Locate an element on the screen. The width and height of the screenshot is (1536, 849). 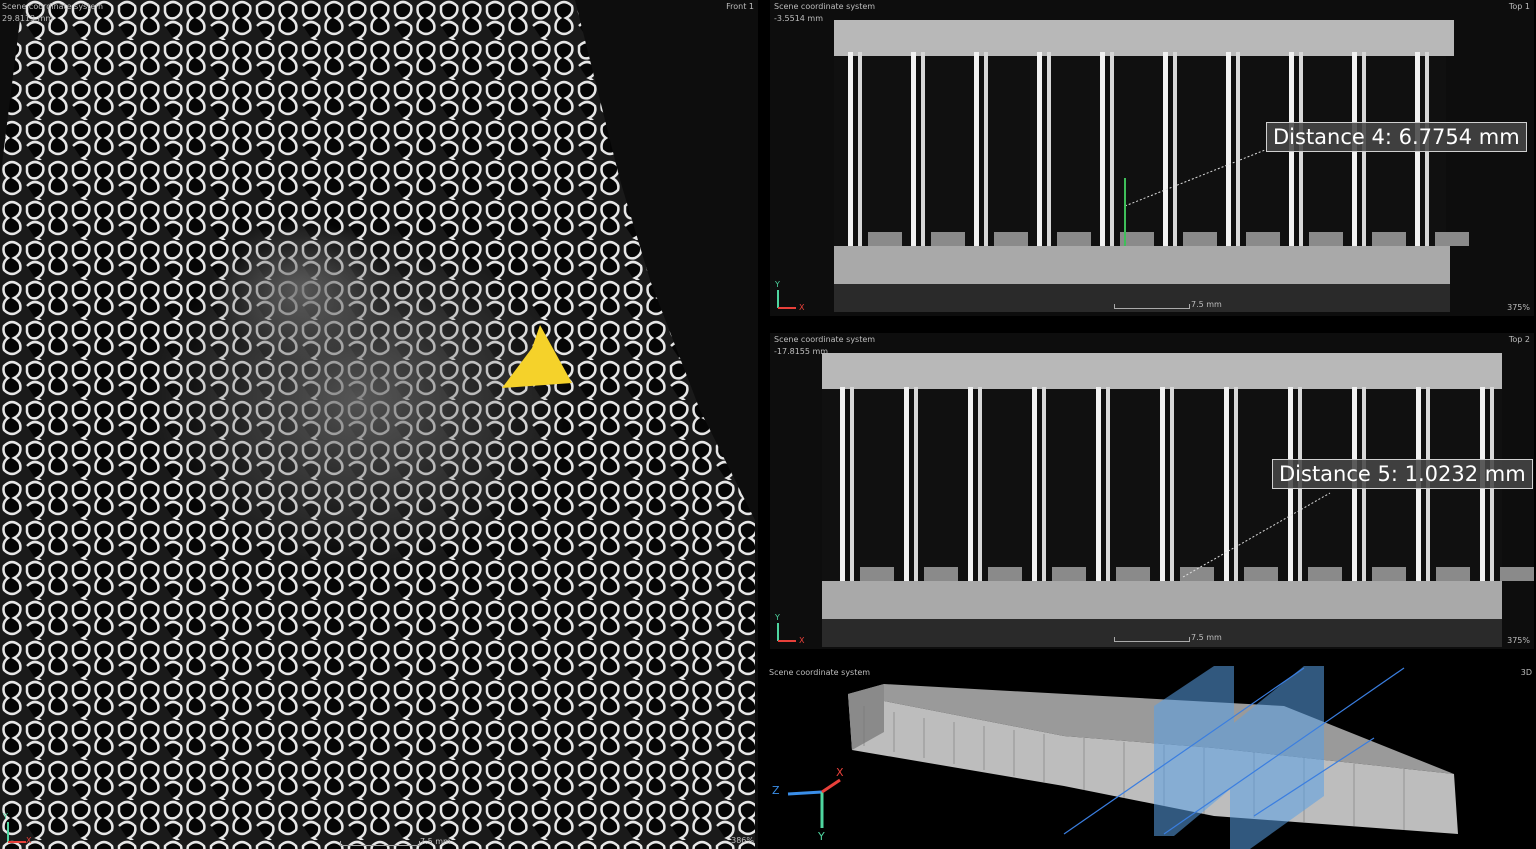
front-depth: 29.8113 mm is located at coordinates (28, 18).